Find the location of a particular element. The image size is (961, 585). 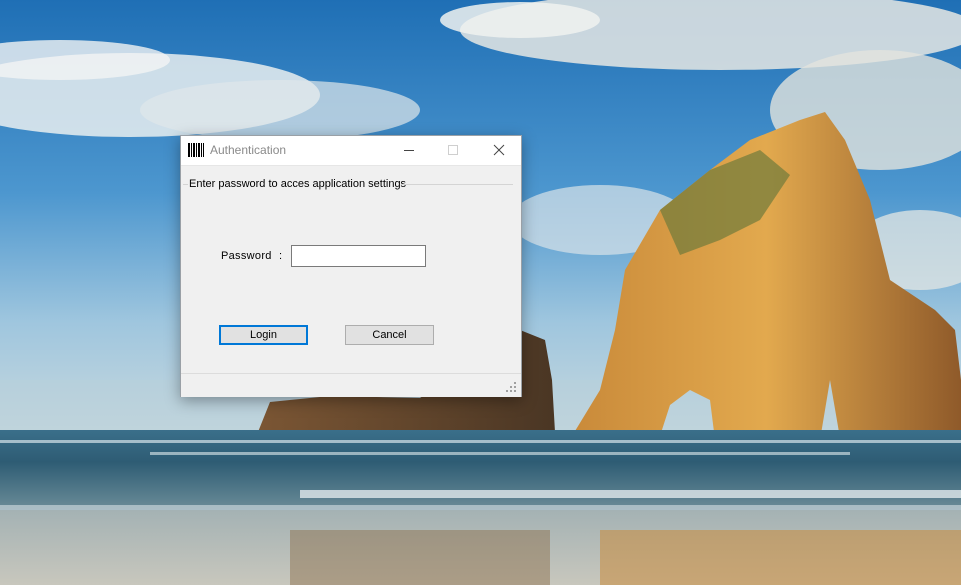

title-bar: Authentication is located at coordinates (351, 151).